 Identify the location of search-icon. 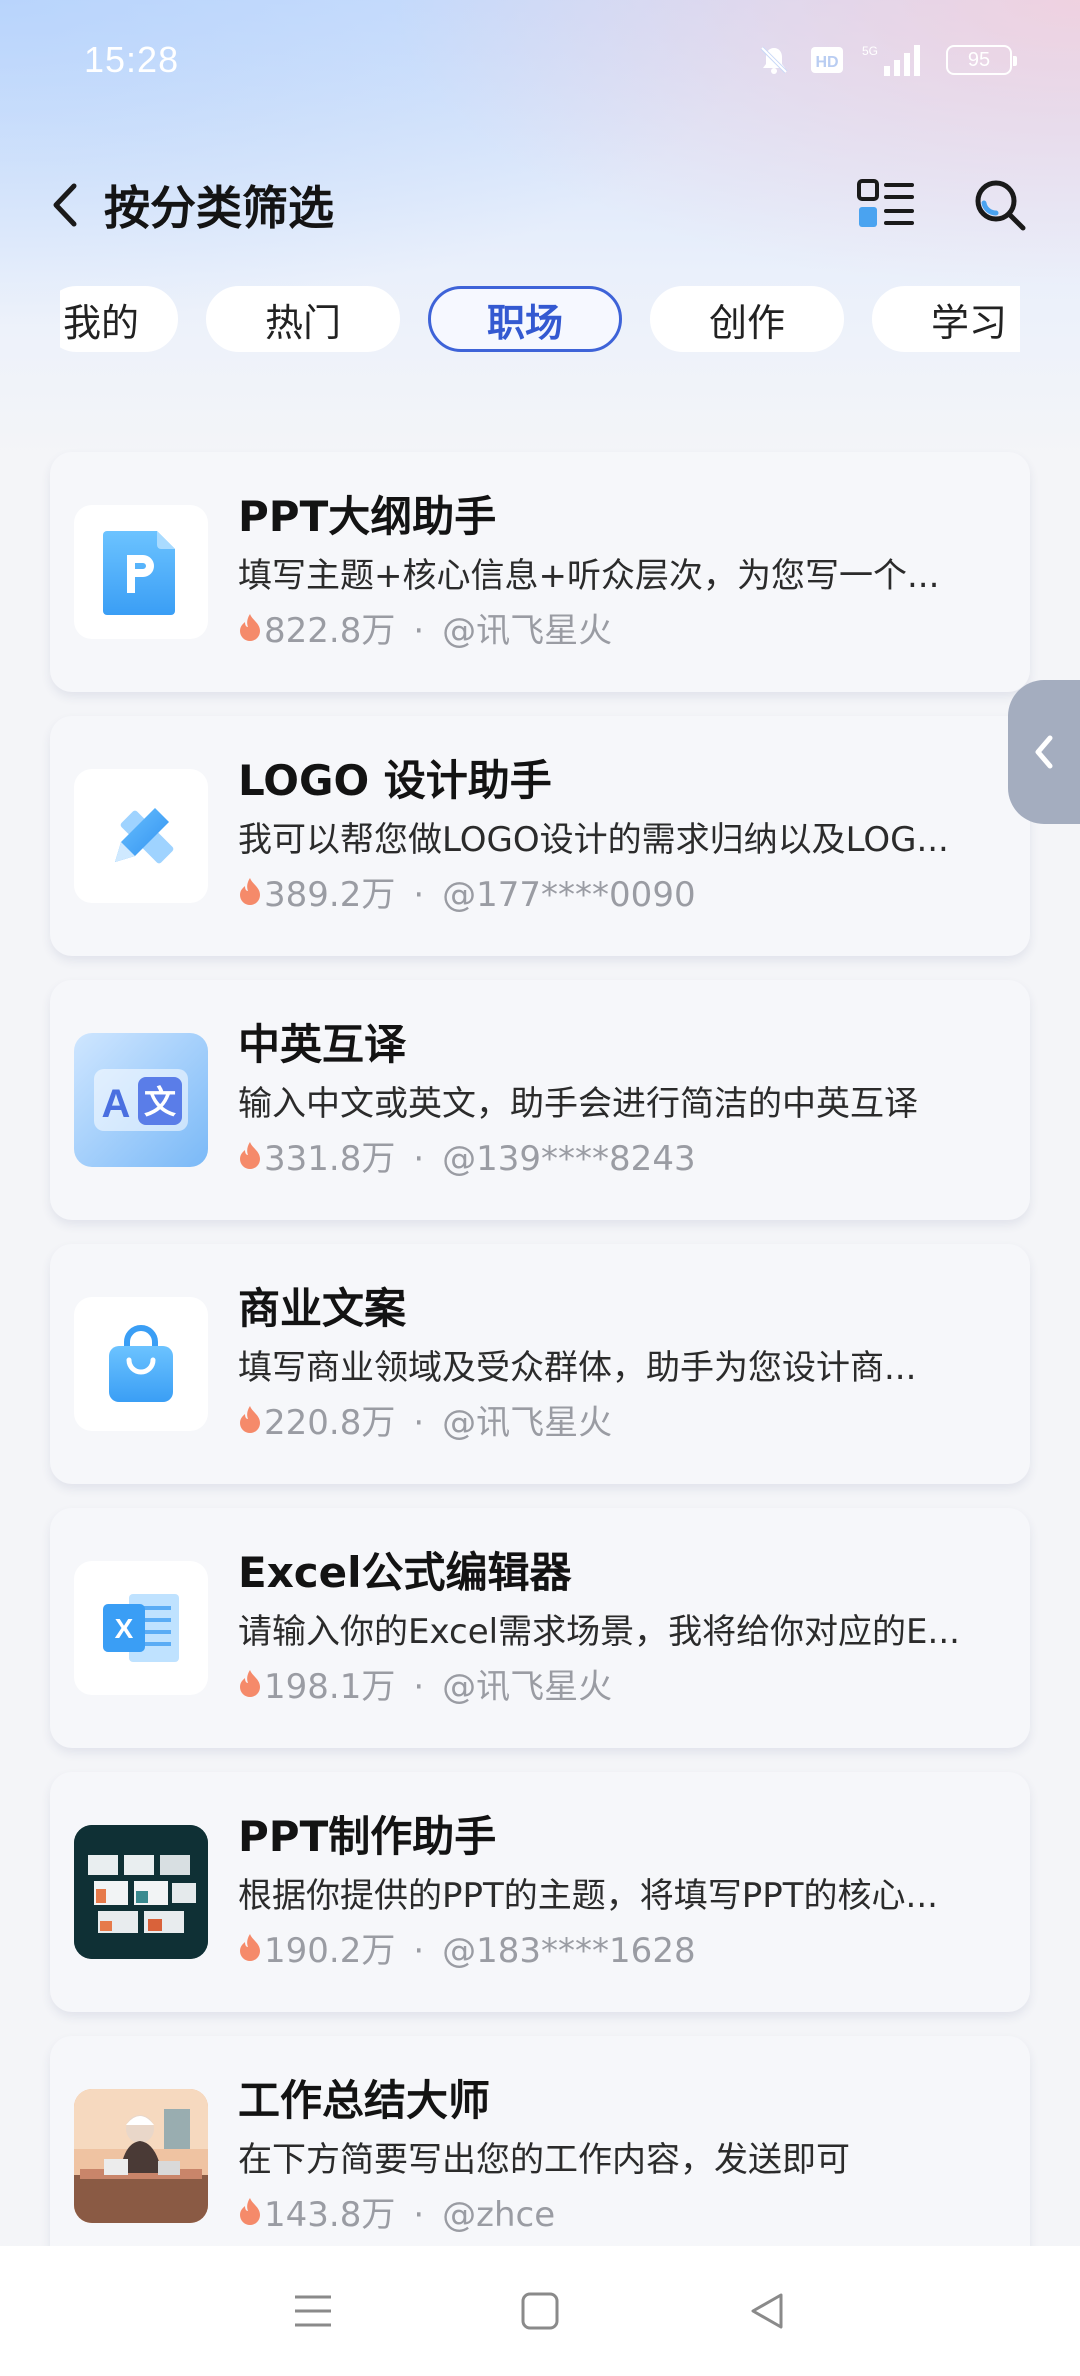
(1000, 205).